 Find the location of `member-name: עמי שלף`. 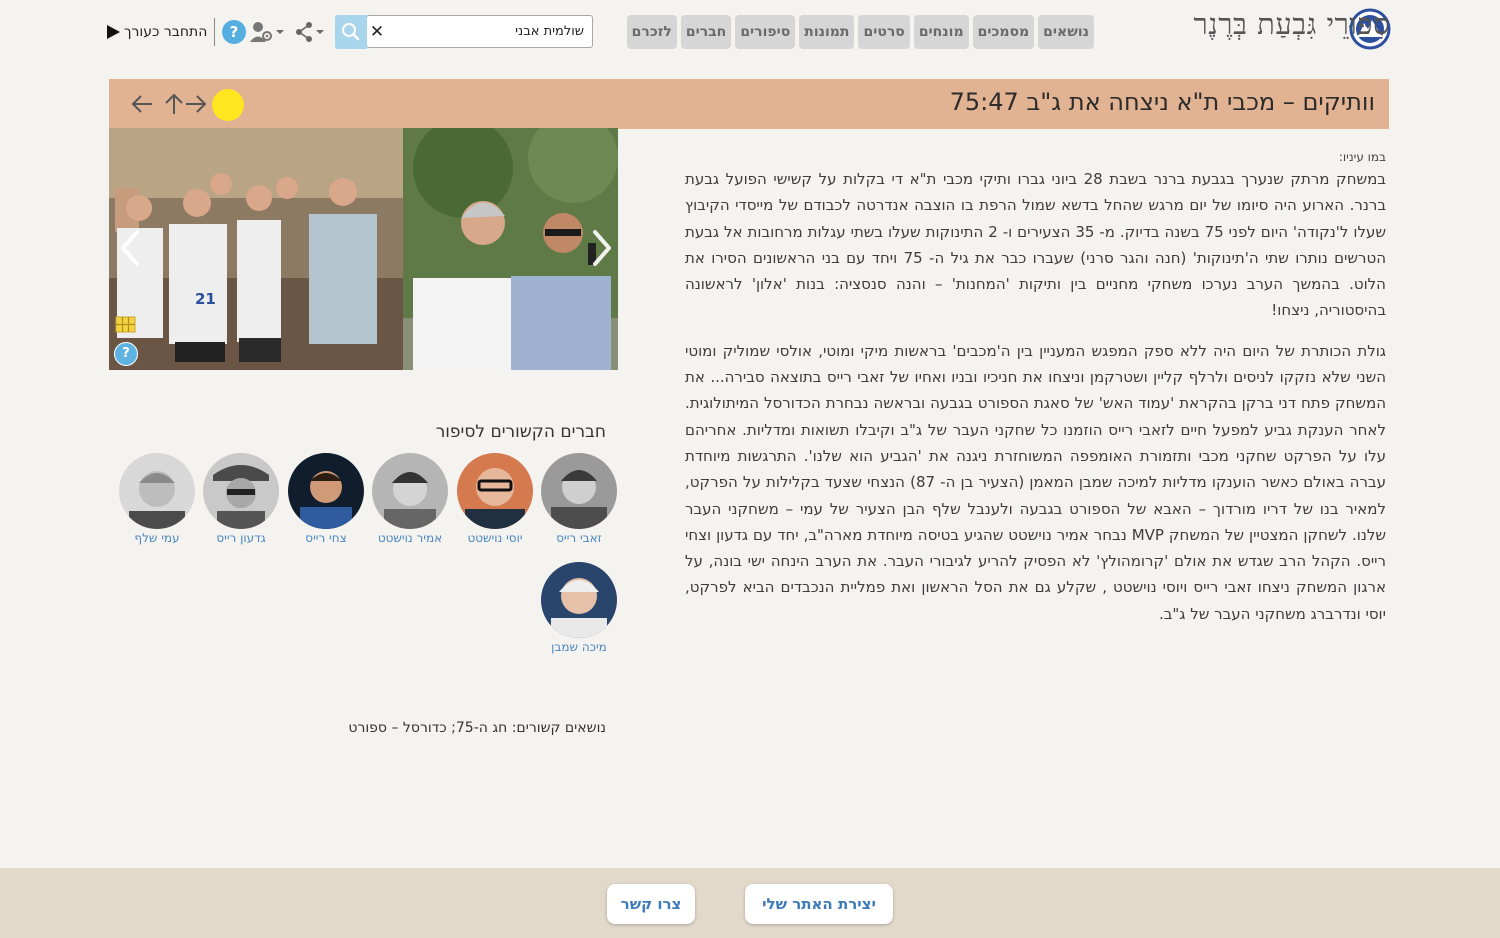

member-name: עמי שלף is located at coordinates (157, 538).